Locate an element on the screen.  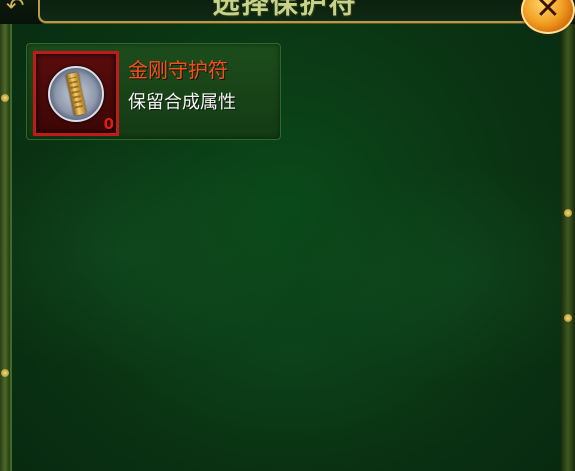
back-arrow-icon: ↶ is located at coordinates (18, 9).